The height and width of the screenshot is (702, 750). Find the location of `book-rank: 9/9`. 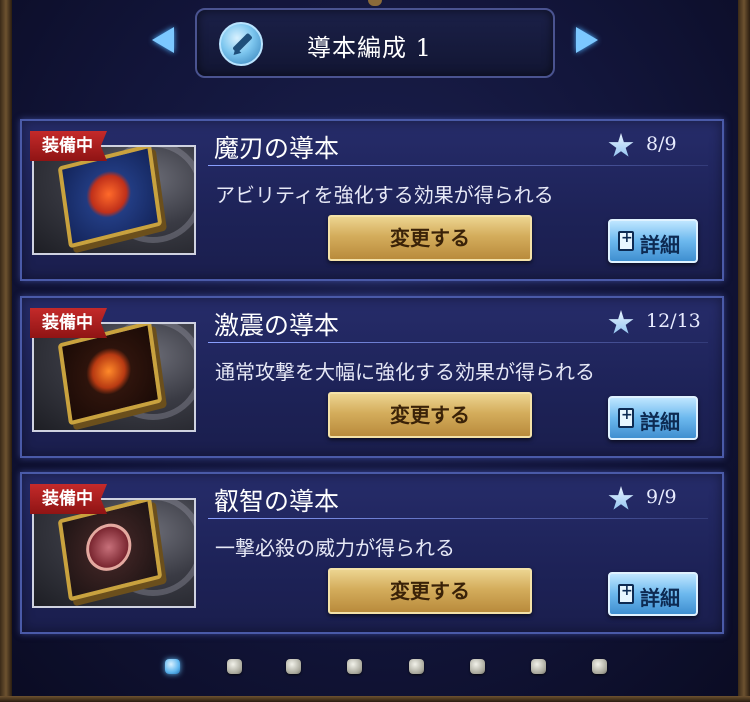

book-rank: 9/9 is located at coordinates (661, 497).